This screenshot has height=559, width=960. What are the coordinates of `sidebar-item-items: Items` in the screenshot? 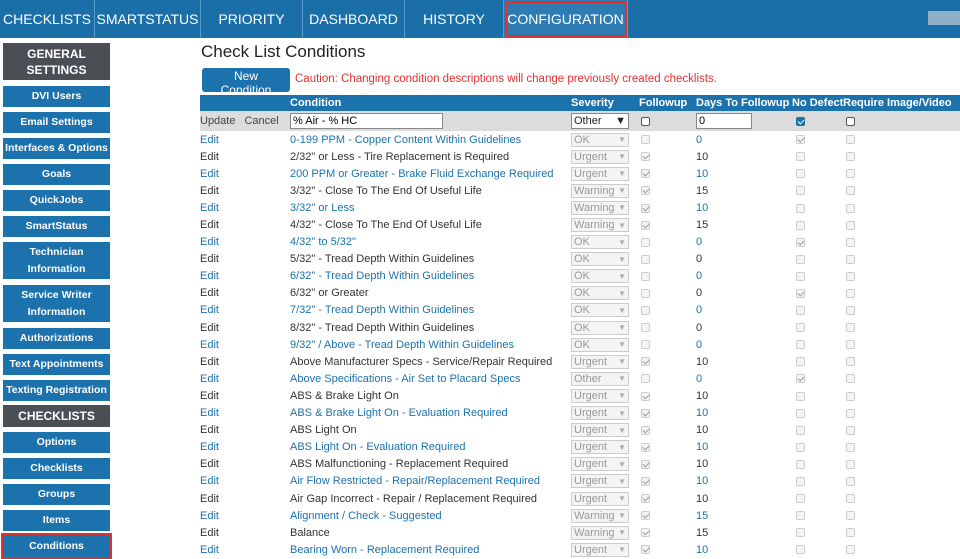 It's located at (56, 520).